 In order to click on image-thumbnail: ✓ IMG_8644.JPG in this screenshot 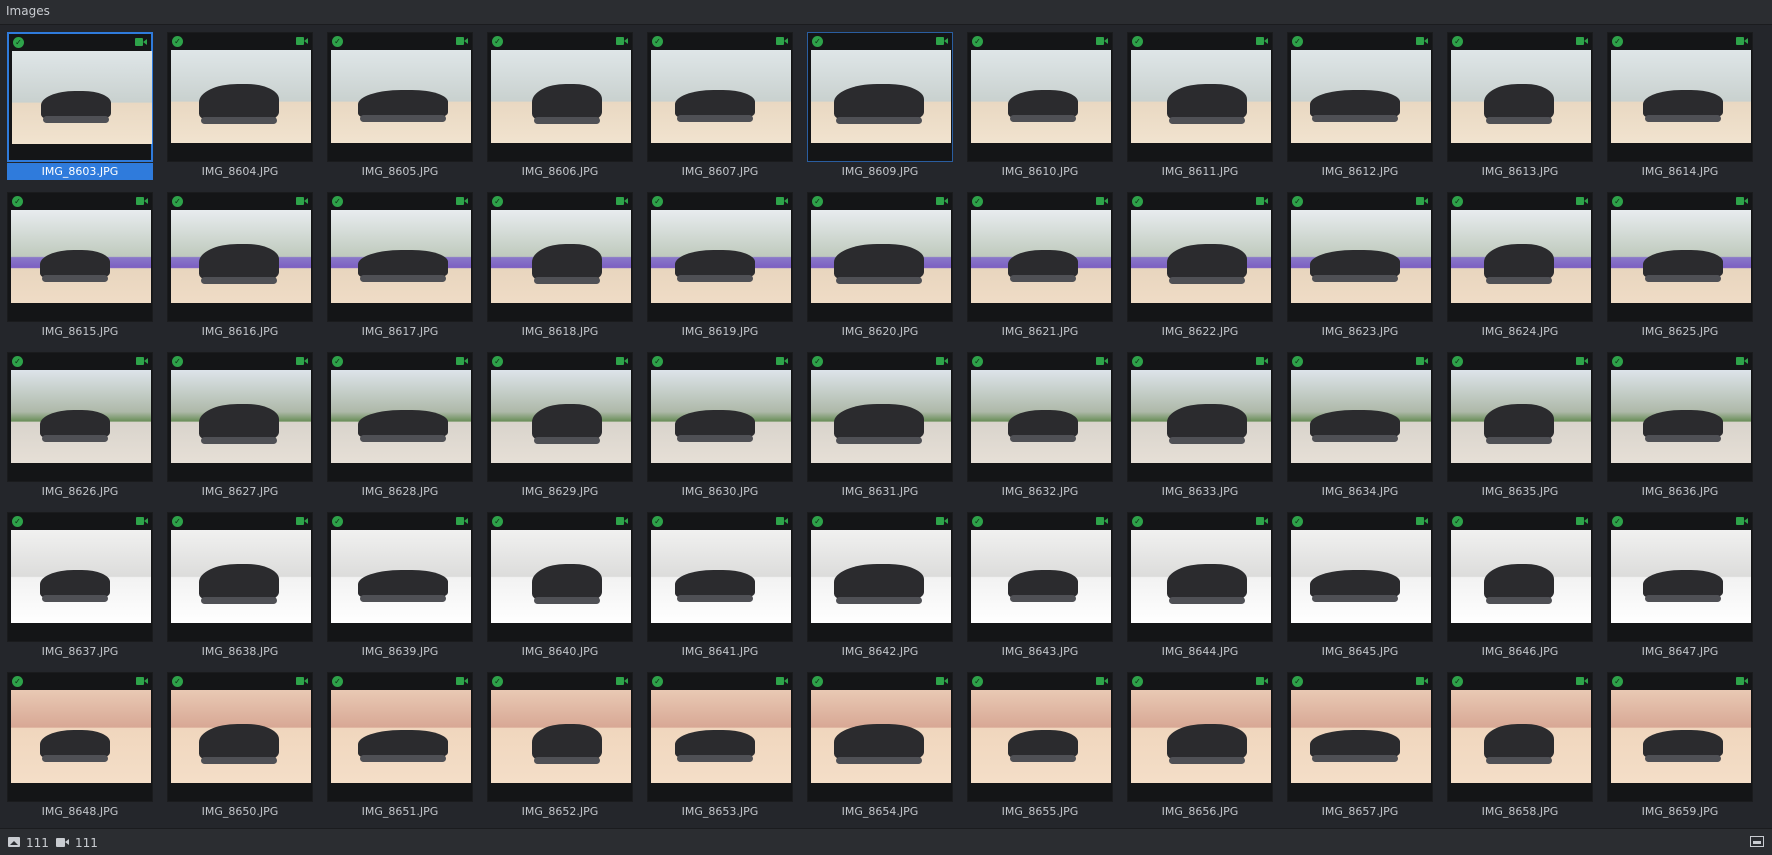, I will do `click(1200, 586)`.